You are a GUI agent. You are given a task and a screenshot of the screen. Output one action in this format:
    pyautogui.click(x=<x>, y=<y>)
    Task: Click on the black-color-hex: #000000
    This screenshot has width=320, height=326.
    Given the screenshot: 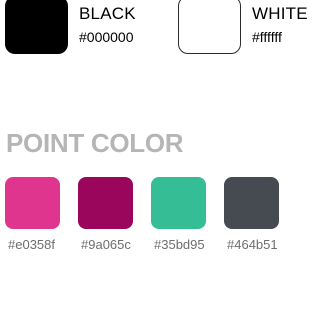 What is the action you would take?
    pyautogui.click(x=106, y=37)
    